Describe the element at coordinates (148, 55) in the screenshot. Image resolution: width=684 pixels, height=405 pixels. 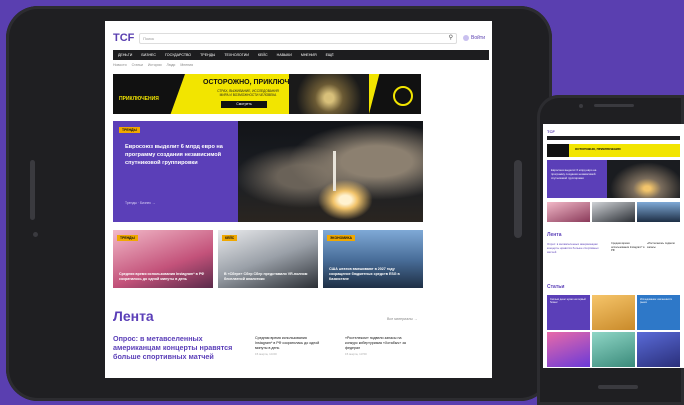
I see `nav-item: Бизнес` at that location.